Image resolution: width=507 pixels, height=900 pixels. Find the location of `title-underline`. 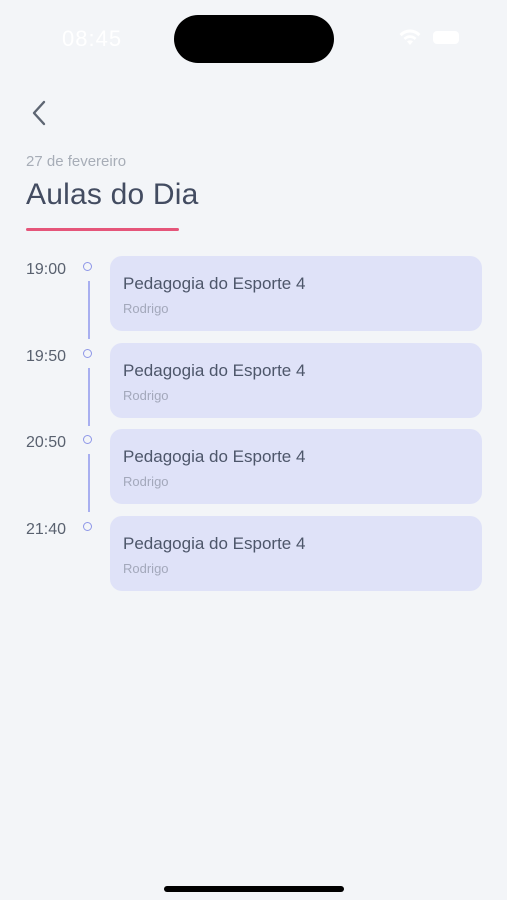

title-underline is located at coordinates (102, 229).